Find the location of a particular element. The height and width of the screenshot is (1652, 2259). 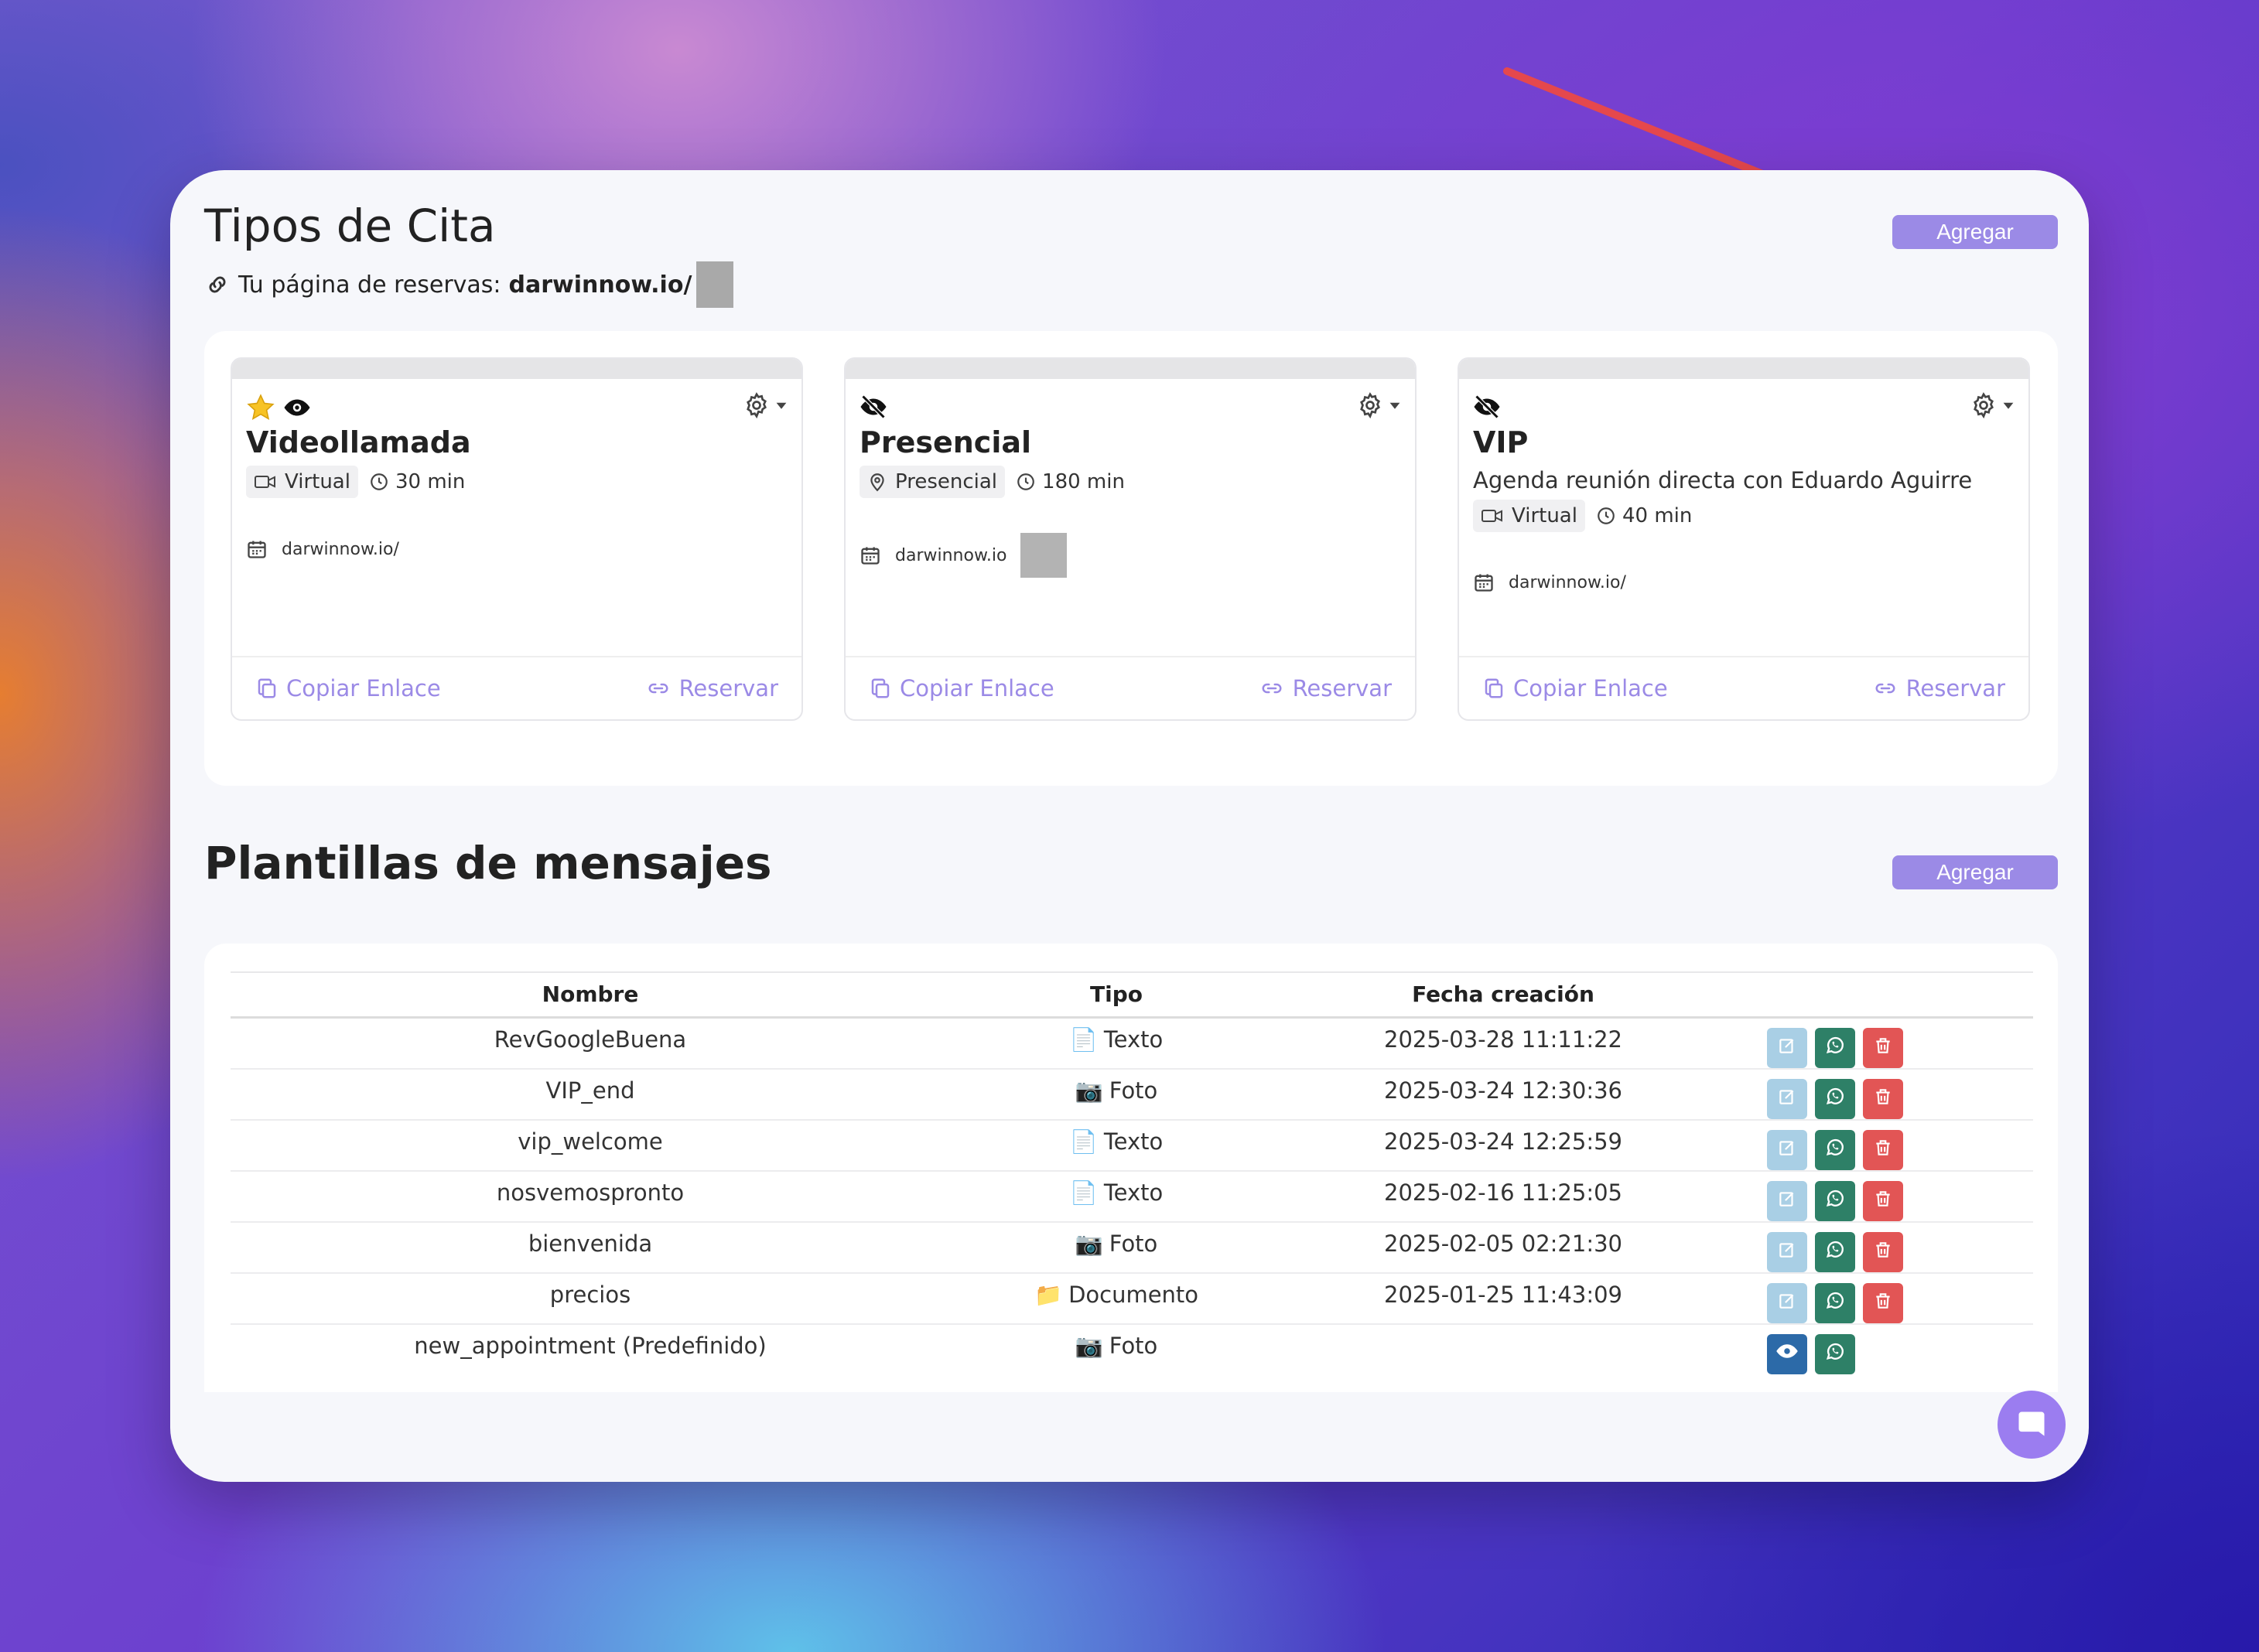

mode-chip: Presencial is located at coordinates (933, 482).